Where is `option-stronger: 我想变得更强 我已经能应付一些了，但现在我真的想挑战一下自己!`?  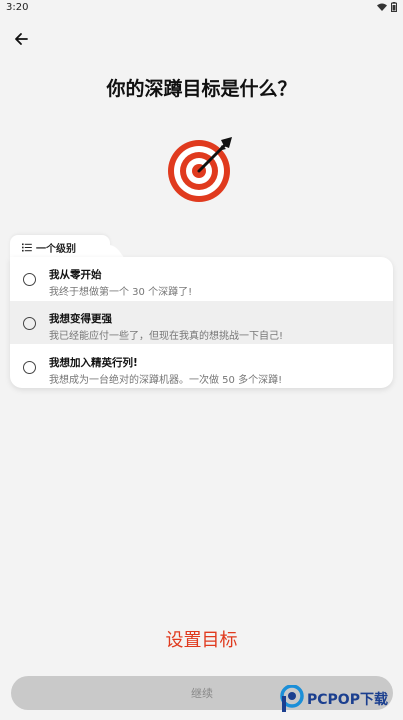
option-stronger: 我想变得更强 我已经能应付一些了，但现在我真的想挑战一下自己! is located at coordinates (201, 322).